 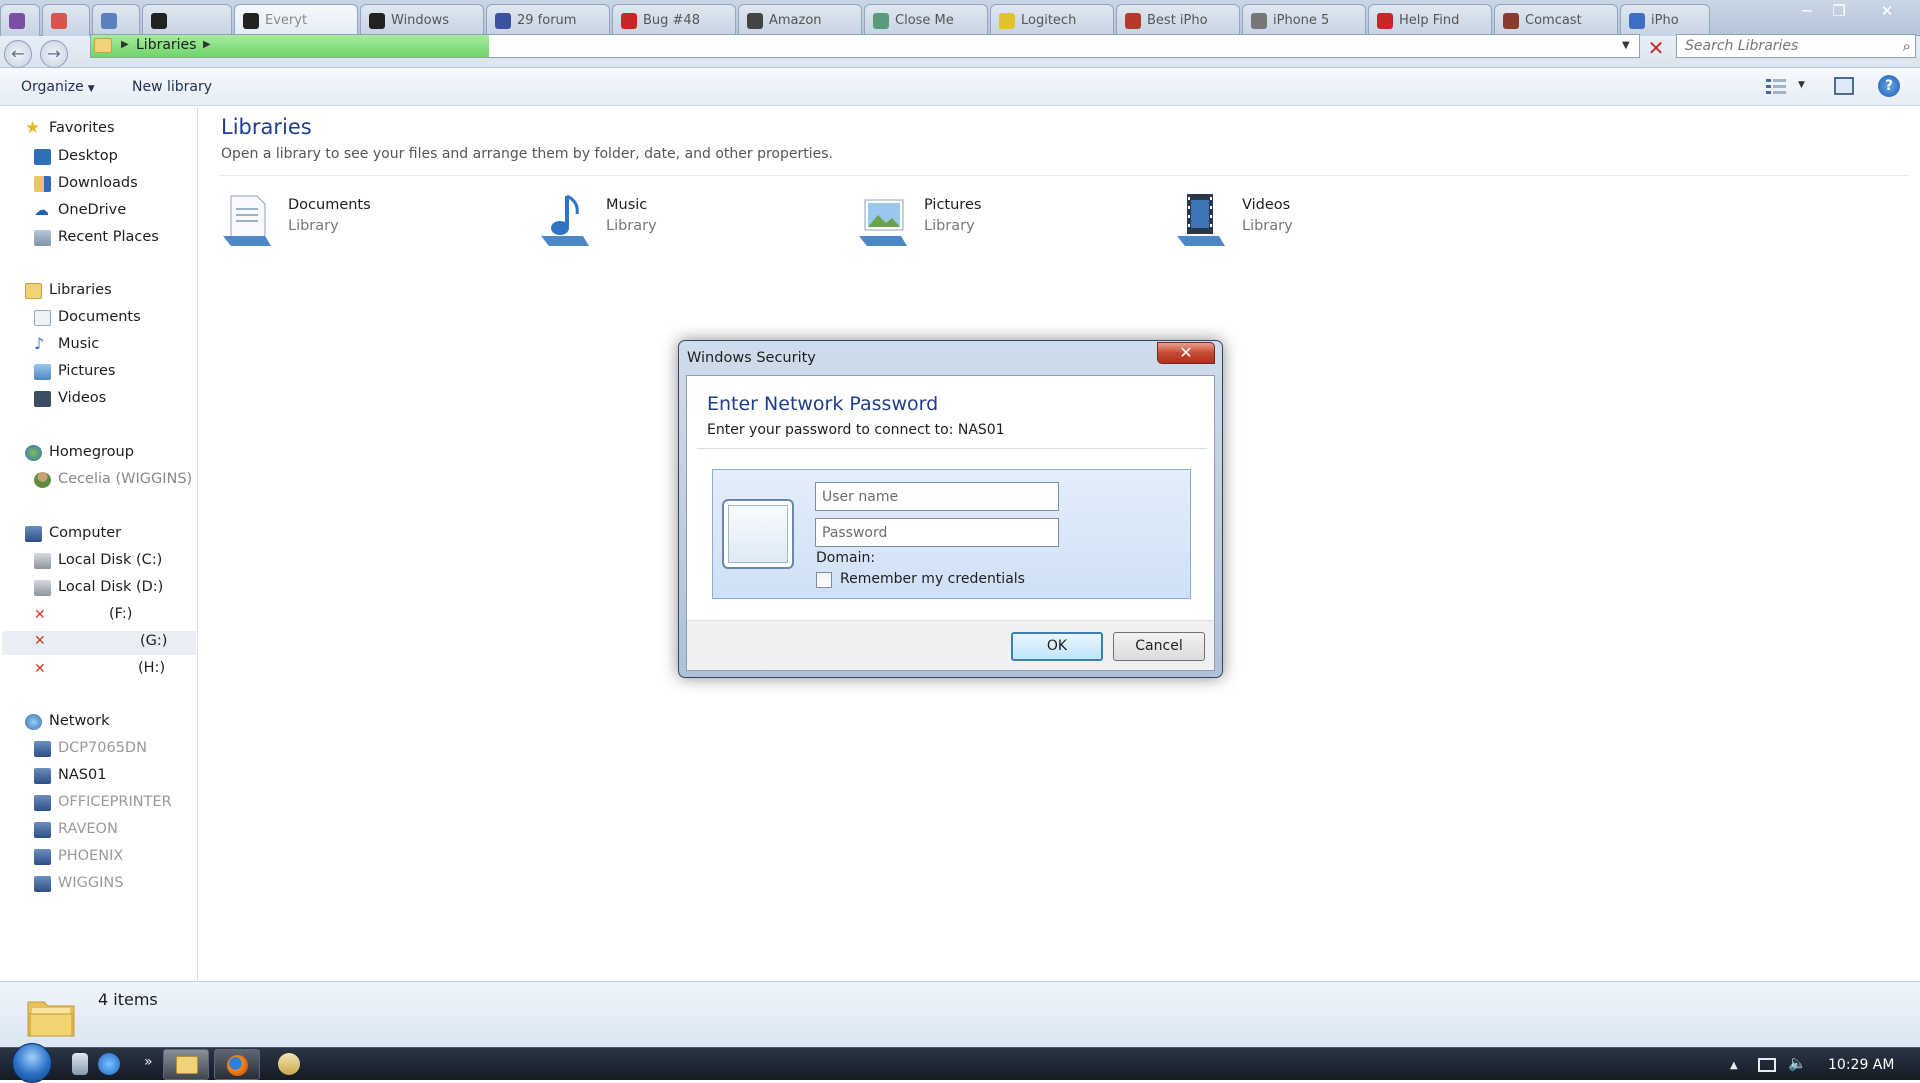 I want to click on browser-tab: Best iPho, so click(x=1178, y=20).